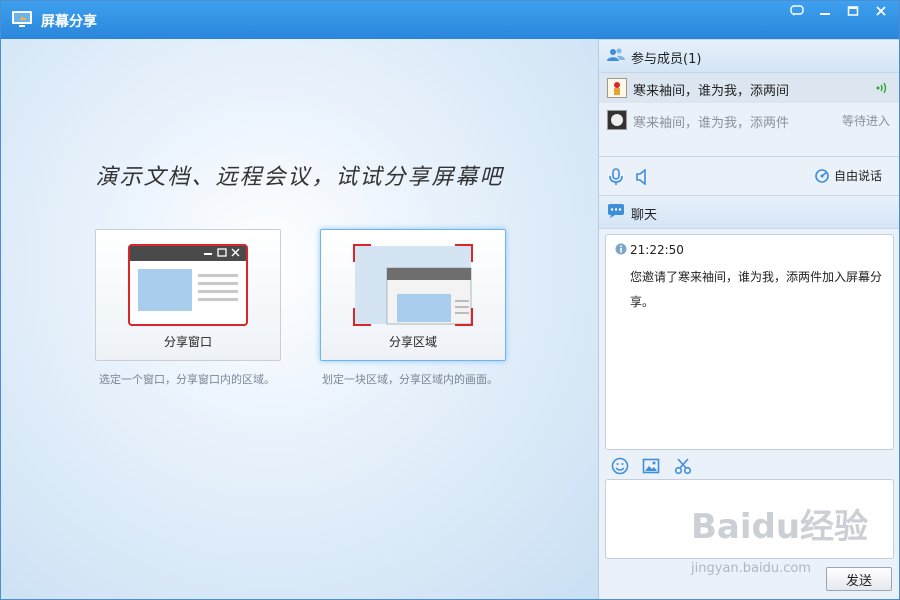 The height and width of the screenshot is (600, 900). I want to click on emoji-icon, so click(620, 466).